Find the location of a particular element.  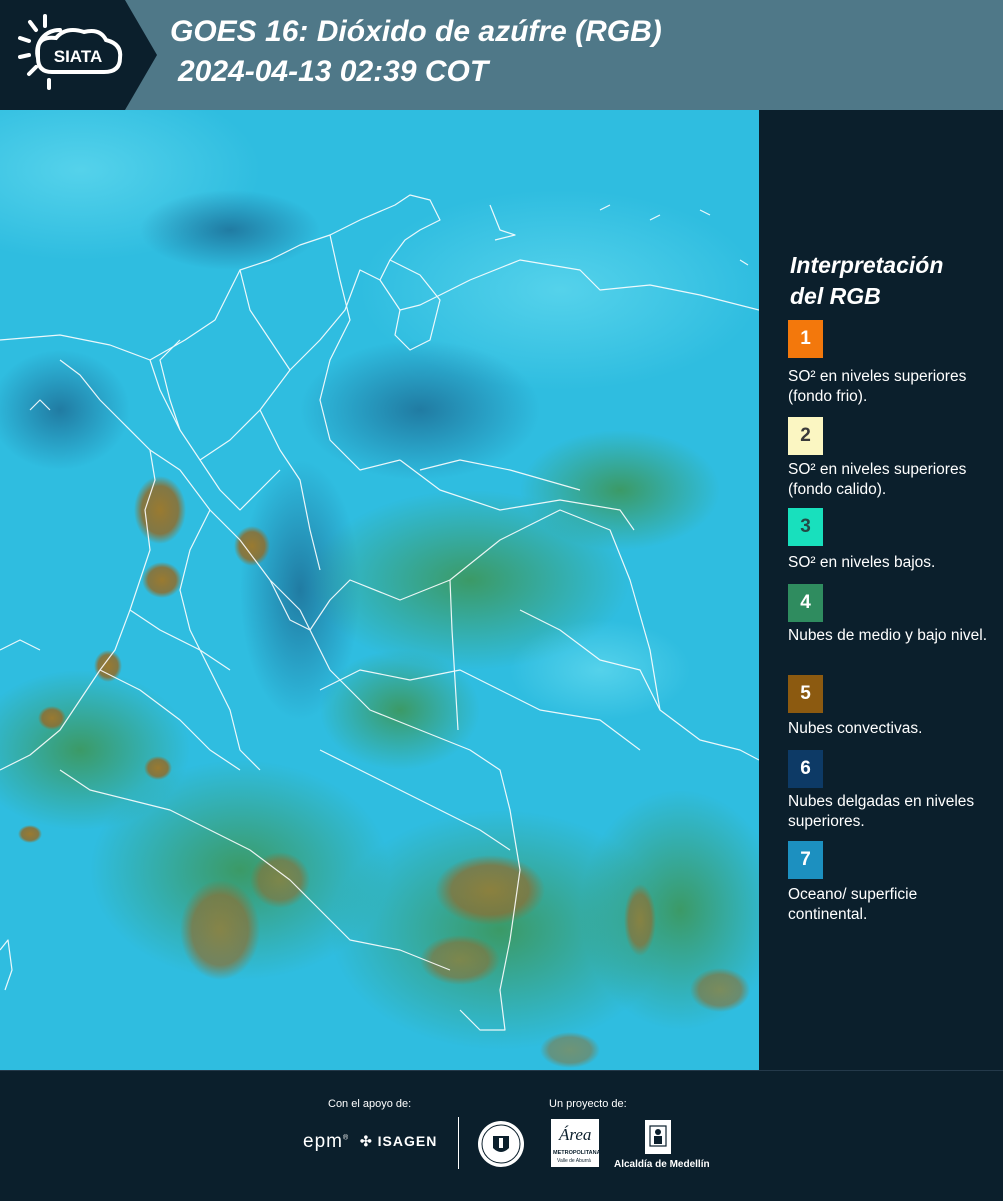

legend-label-5: Nubes convectivas. is located at coordinates (855, 728).